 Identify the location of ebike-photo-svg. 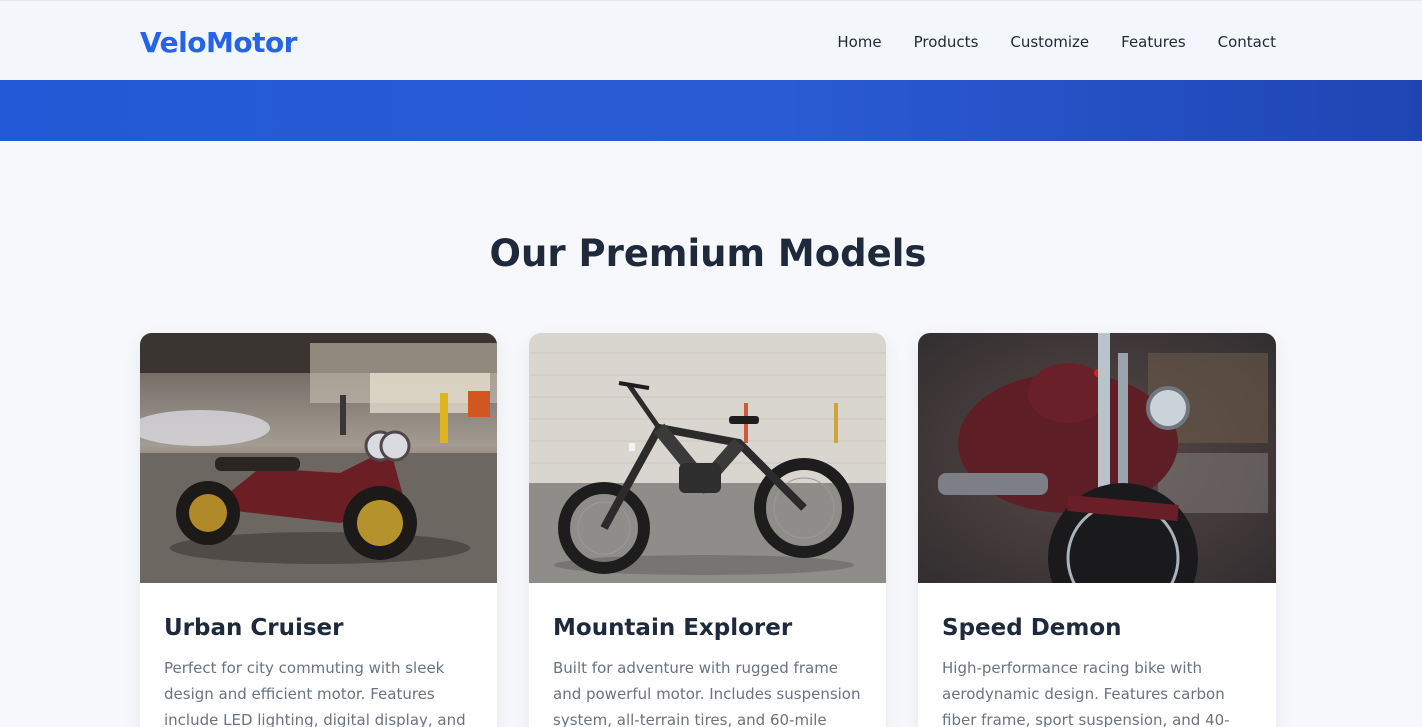
(707, 458).